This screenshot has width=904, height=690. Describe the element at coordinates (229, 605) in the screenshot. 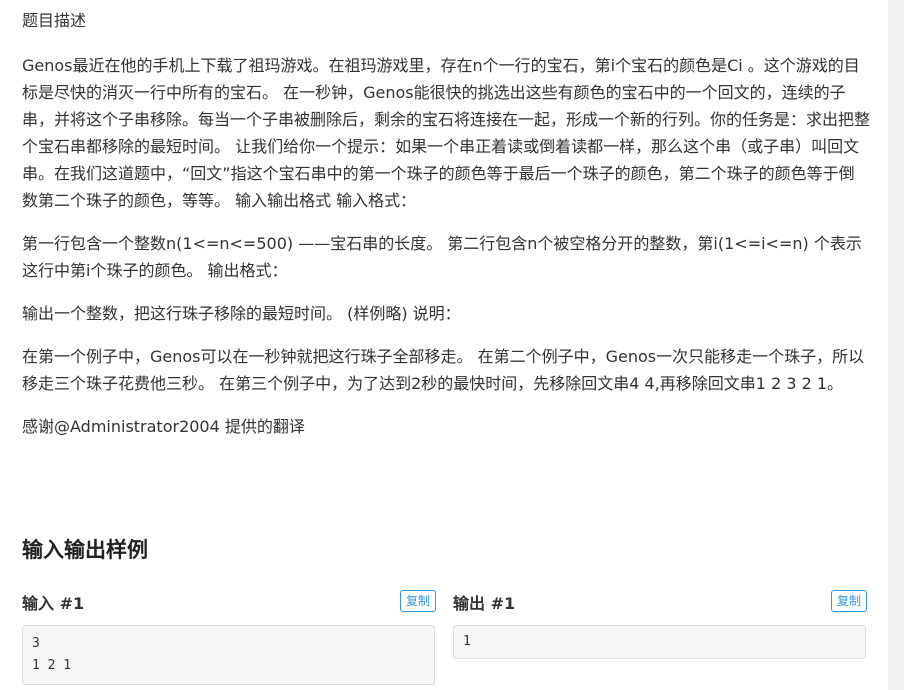

I see `sample-input-header: 输入 #1 复制` at that location.